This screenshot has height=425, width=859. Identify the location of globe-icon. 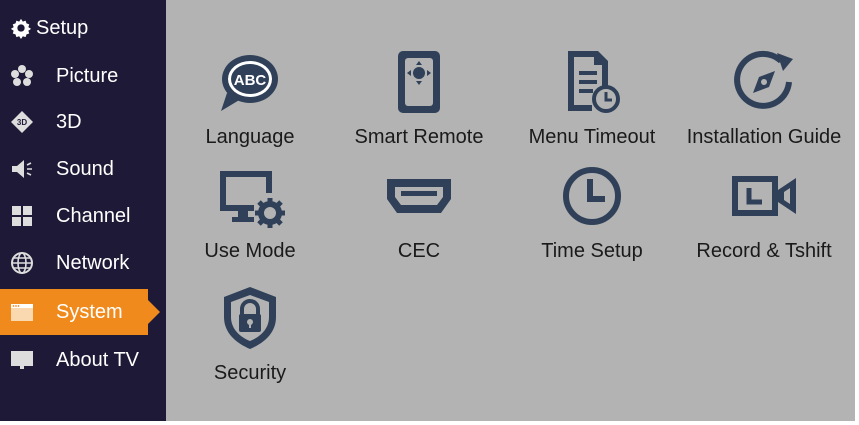
(22, 263).